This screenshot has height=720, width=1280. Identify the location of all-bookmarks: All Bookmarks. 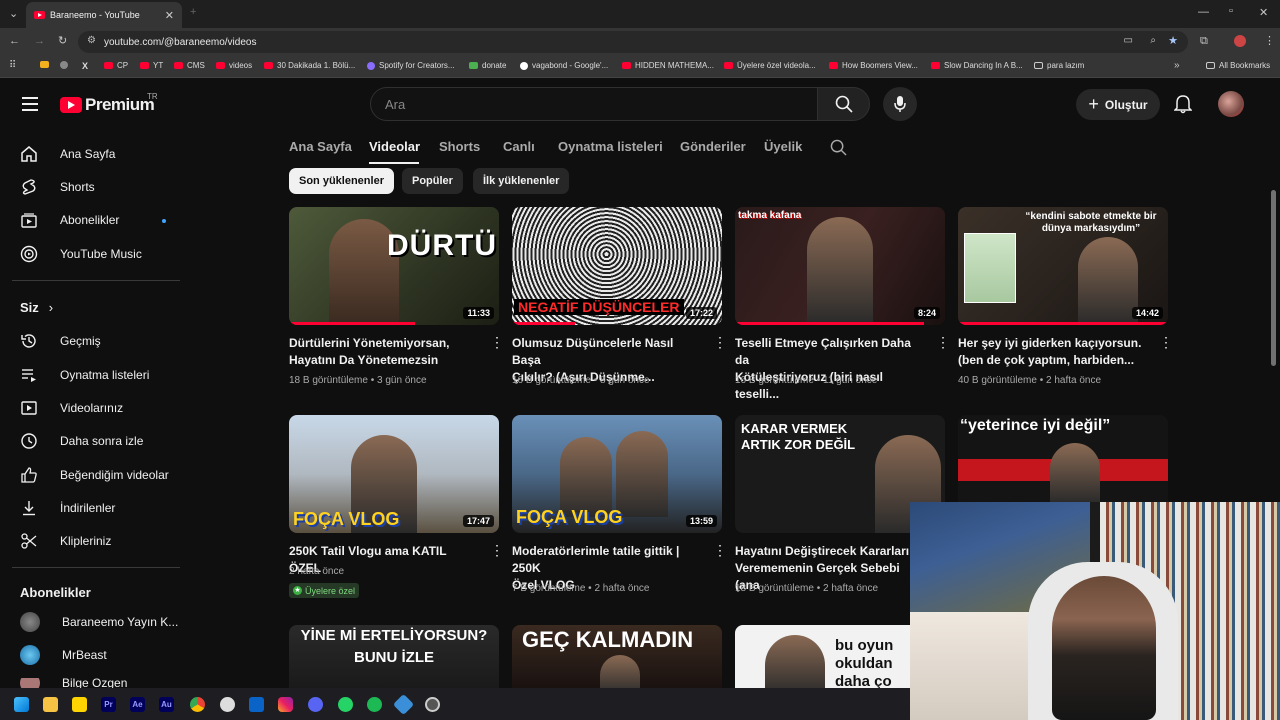
(1238, 65).